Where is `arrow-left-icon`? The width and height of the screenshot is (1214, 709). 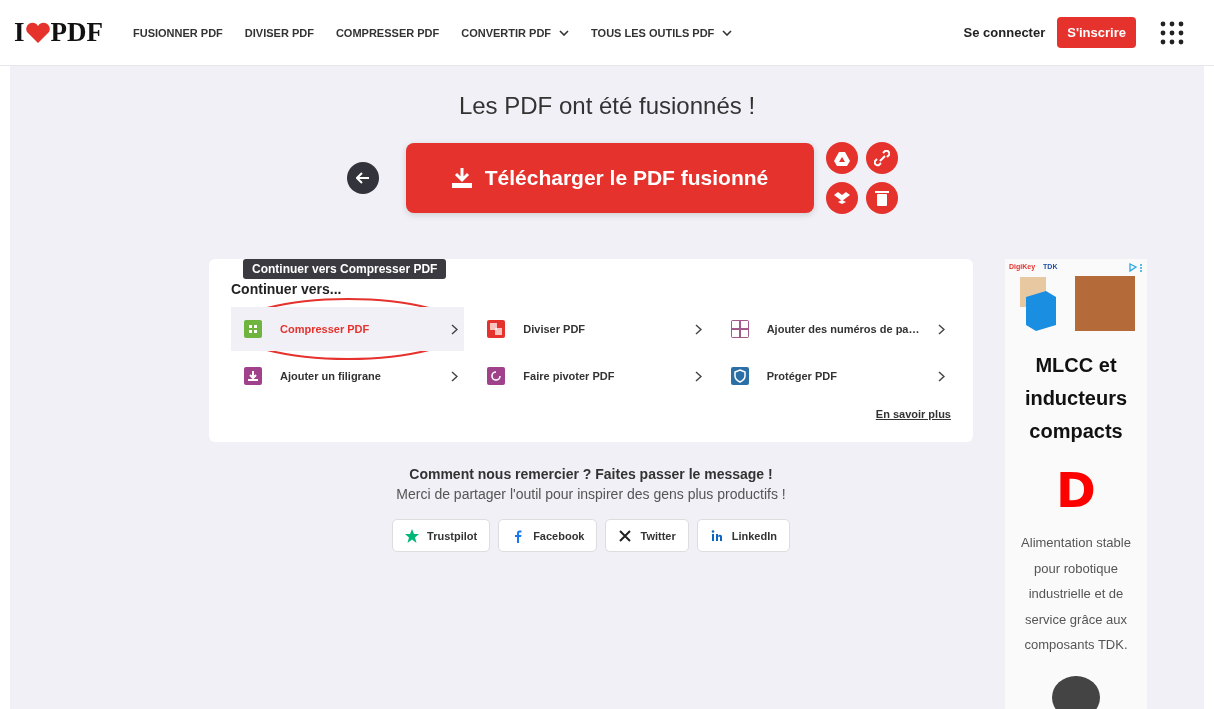
arrow-left-icon is located at coordinates (362, 178).